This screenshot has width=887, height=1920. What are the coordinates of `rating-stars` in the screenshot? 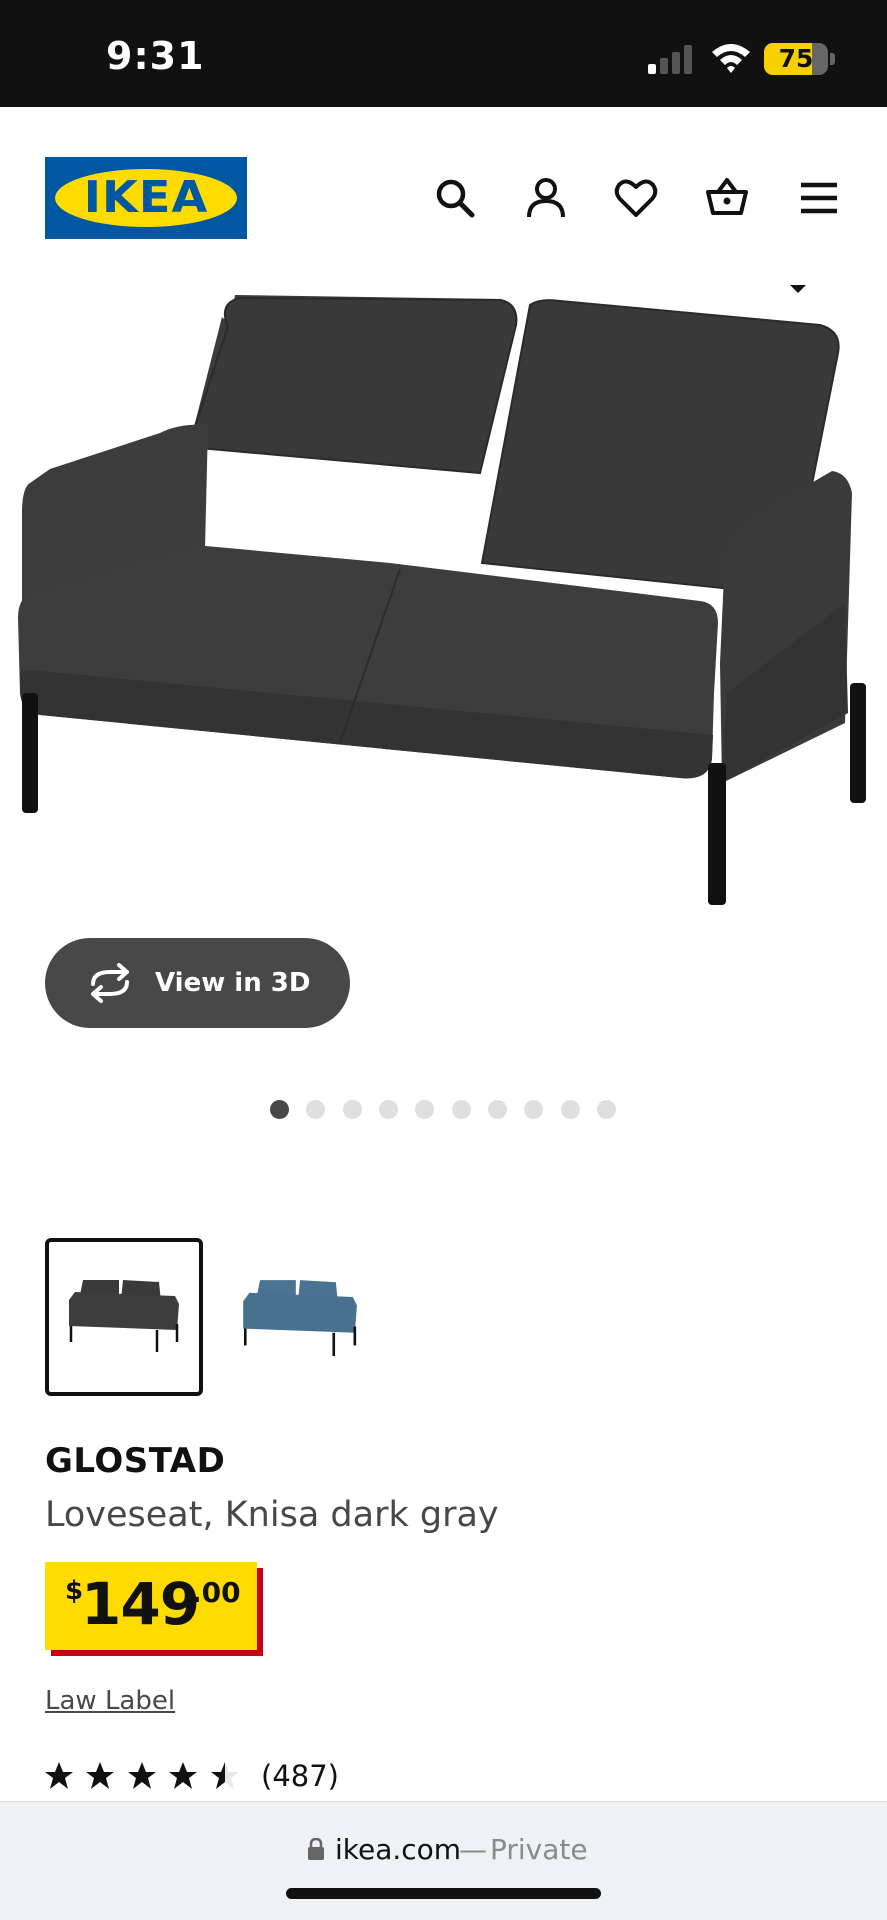 It's located at (145, 1777).